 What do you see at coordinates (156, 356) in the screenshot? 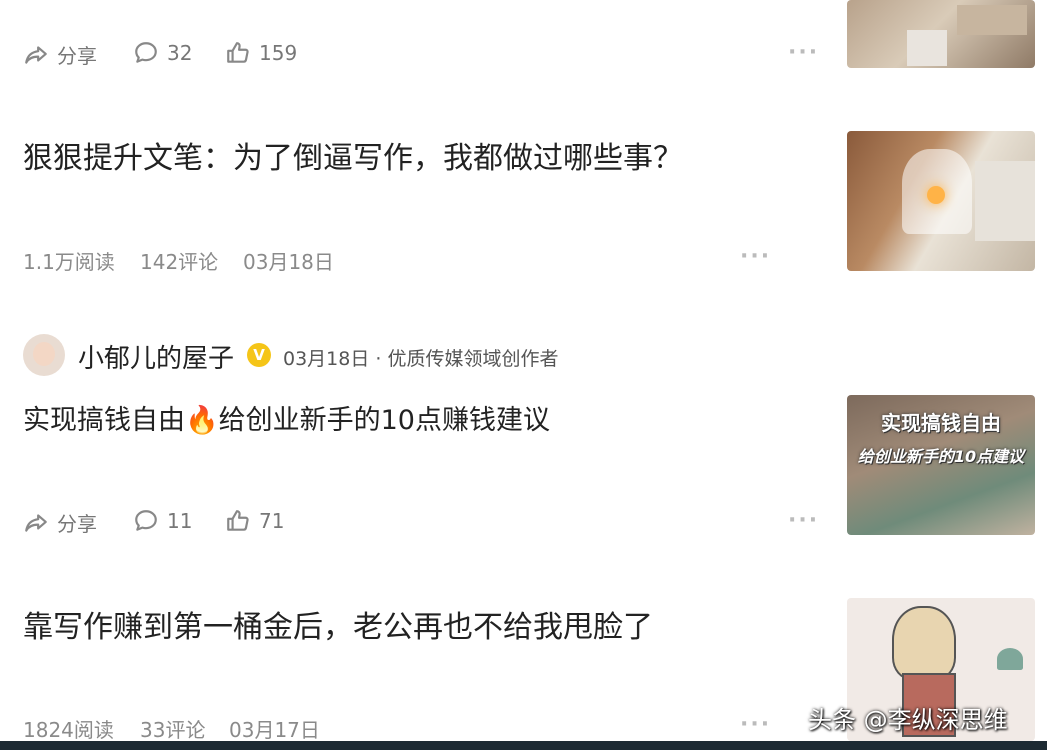
I see `author-name: 小郁儿的屋子` at bounding box center [156, 356].